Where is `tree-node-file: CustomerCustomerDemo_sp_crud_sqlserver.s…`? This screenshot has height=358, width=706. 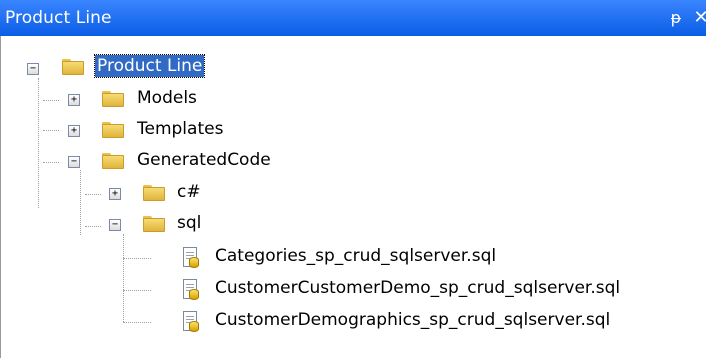
tree-node-file: CustomerCustomerDemo_sp_crud_sqlserver.s… is located at coordinates (417, 288).